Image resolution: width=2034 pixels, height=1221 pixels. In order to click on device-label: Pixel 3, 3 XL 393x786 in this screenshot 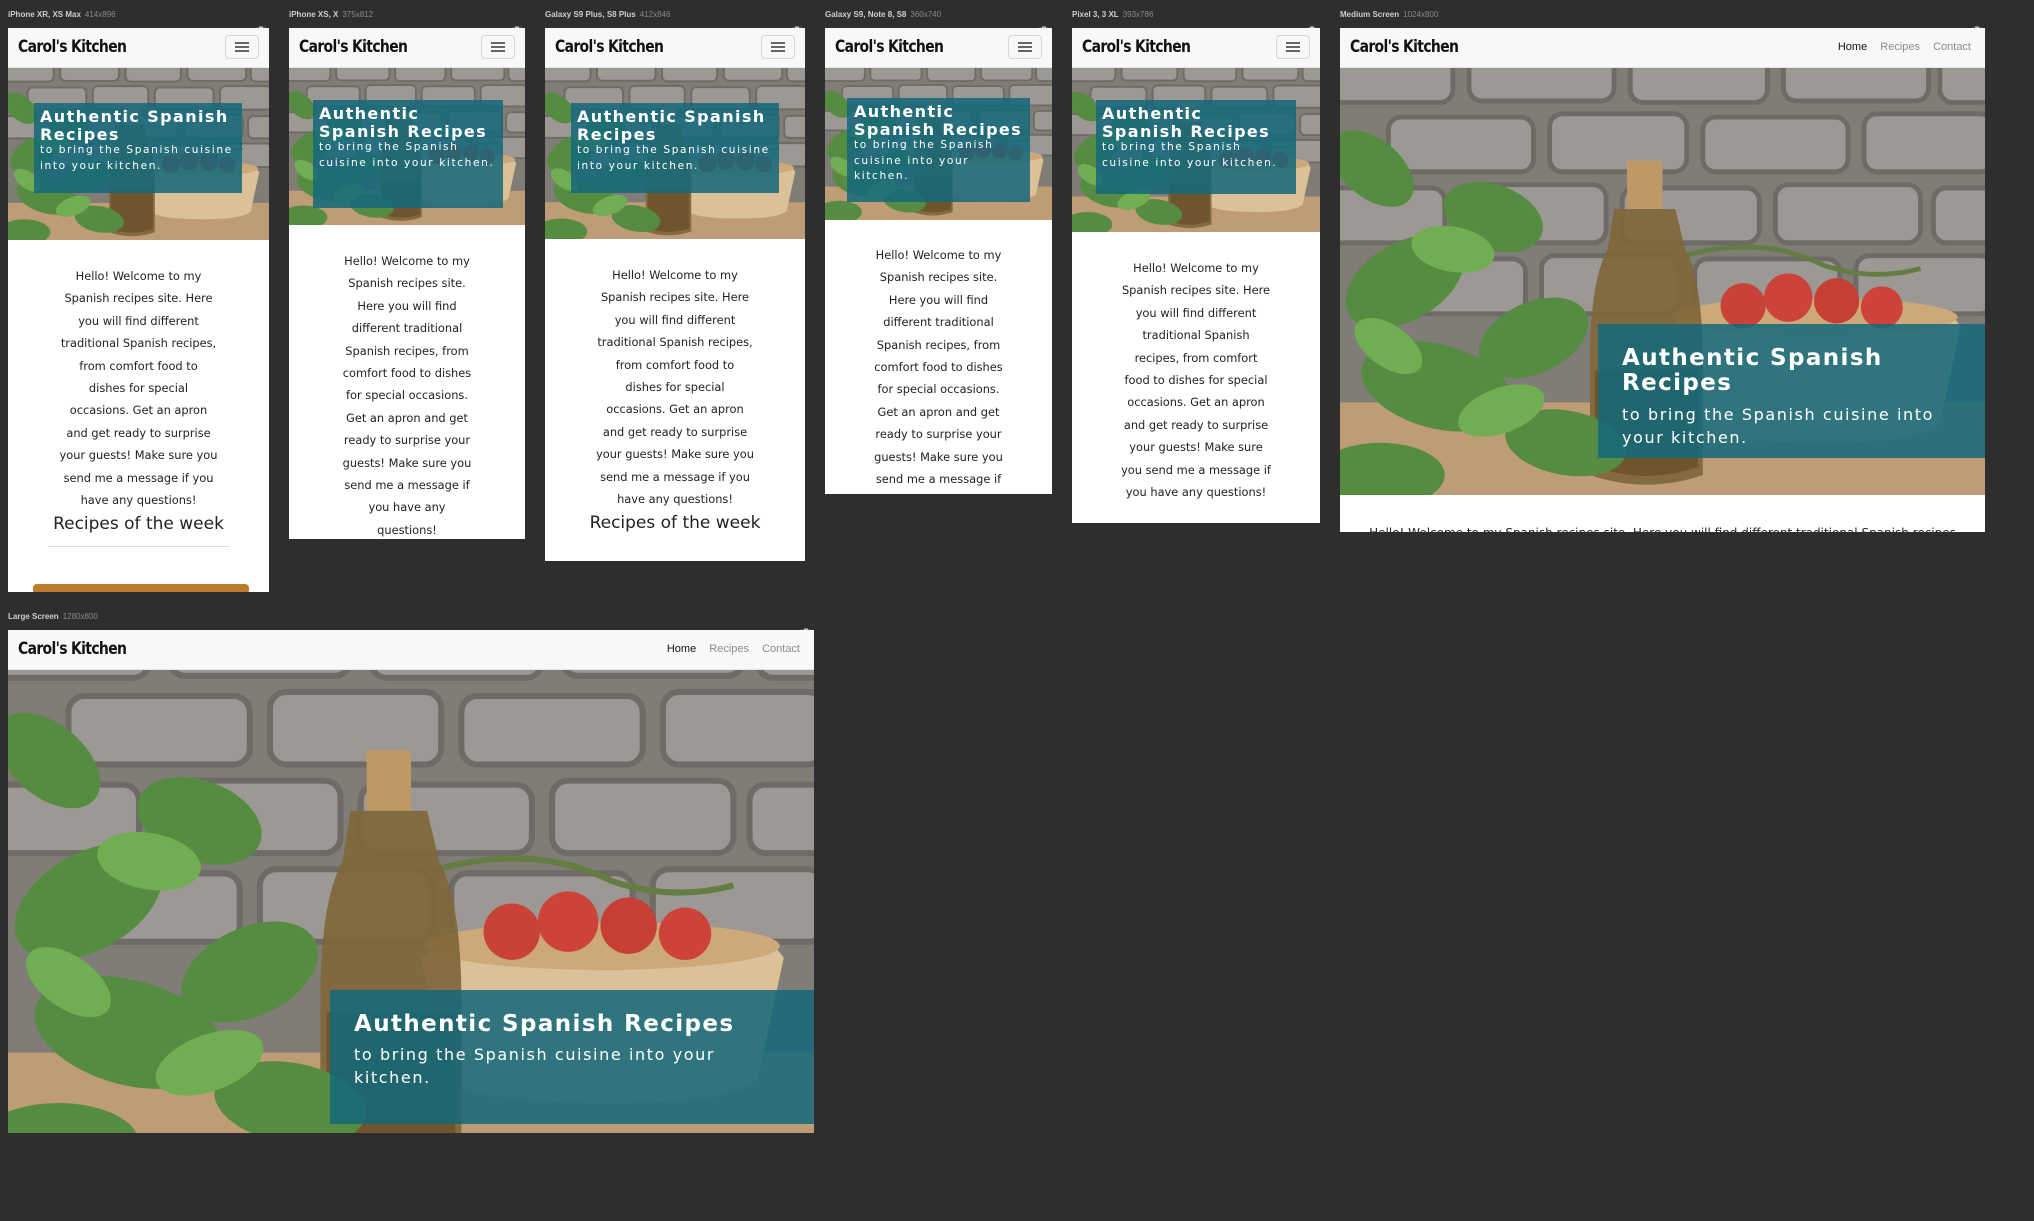, I will do `click(1113, 14)`.